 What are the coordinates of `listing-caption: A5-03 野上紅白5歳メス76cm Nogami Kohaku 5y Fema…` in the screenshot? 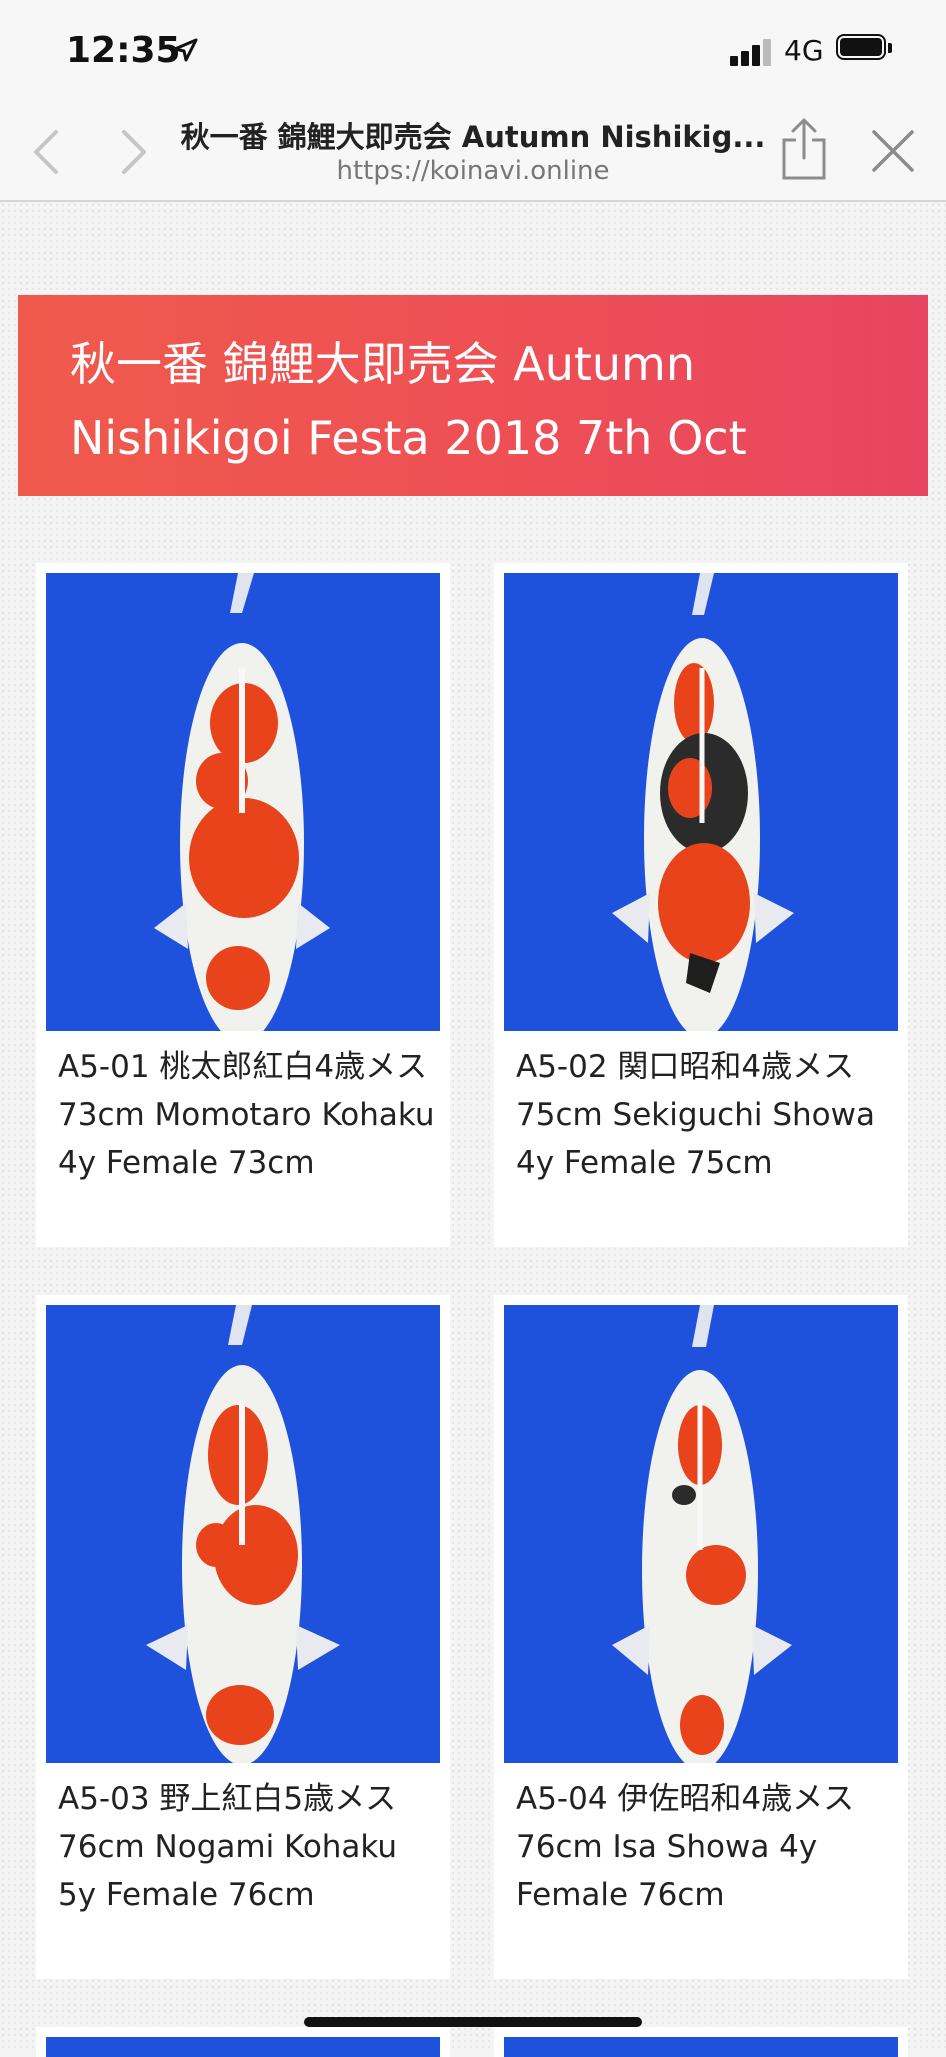 It's located at (248, 1847).